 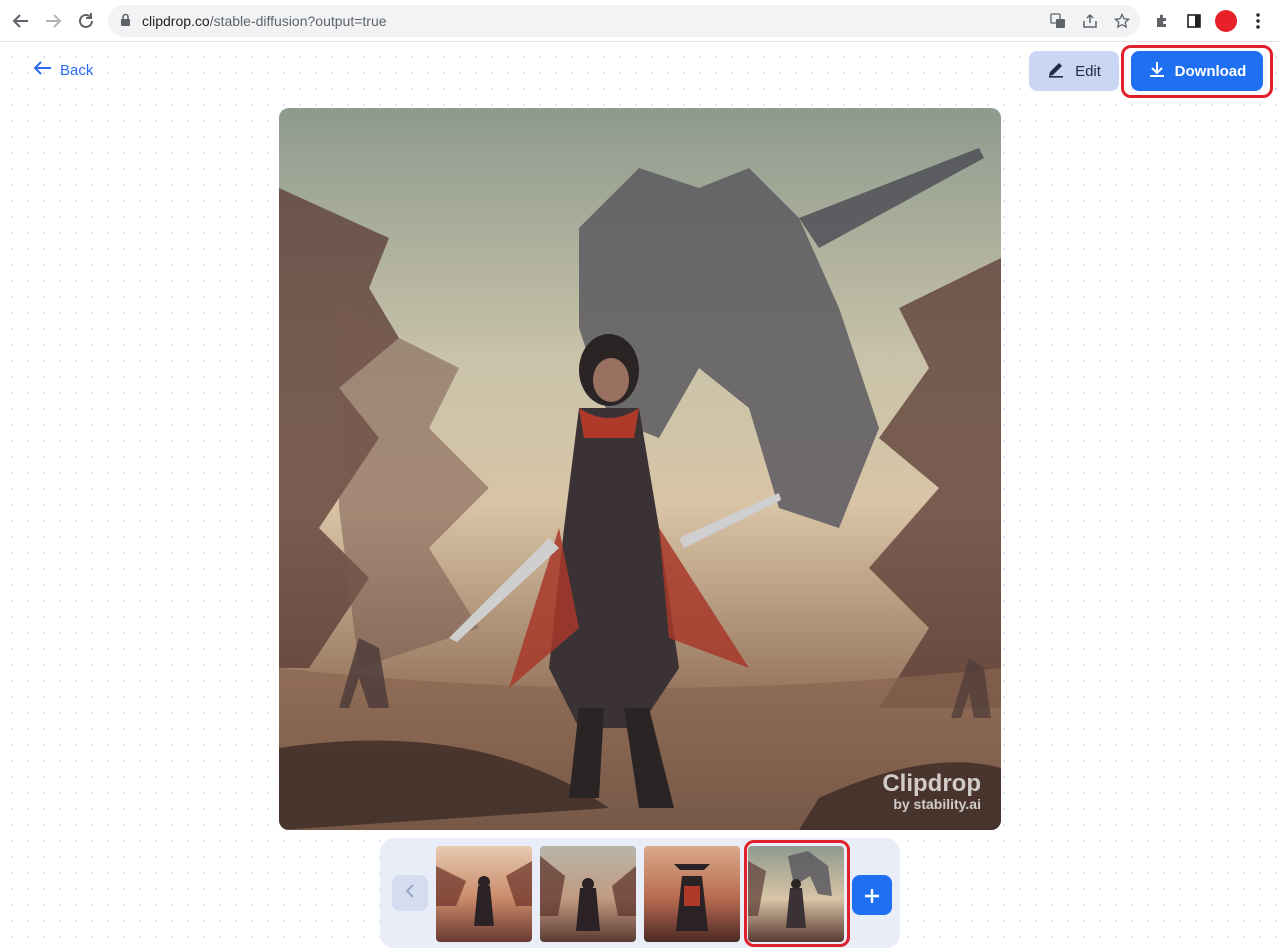 I want to click on clipdrop-watermark: Clipdrop by stability.ai, so click(x=931, y=791).